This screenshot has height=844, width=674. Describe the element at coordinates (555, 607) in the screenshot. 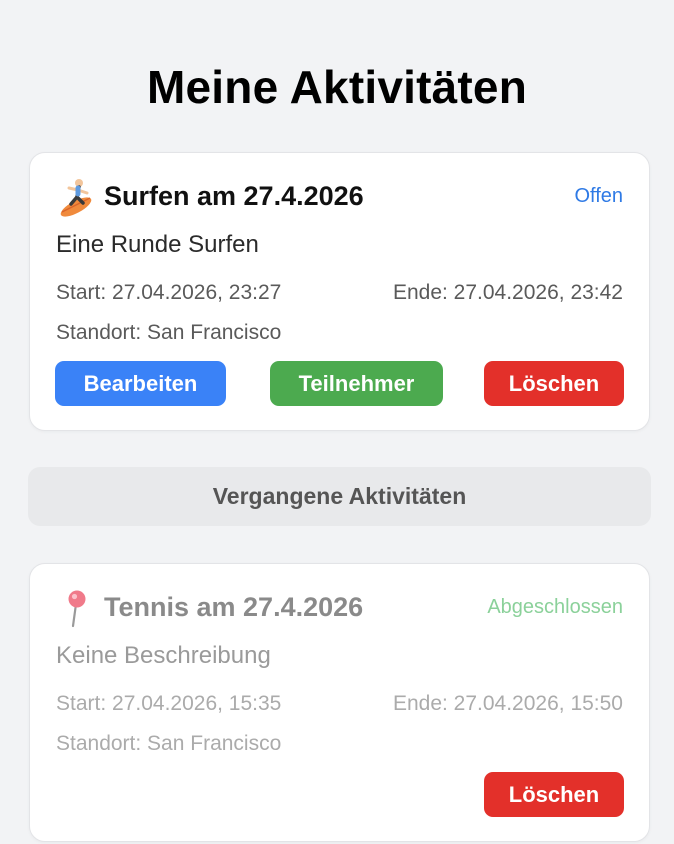

I see `status-badge: Abgeschlossen` at that location.